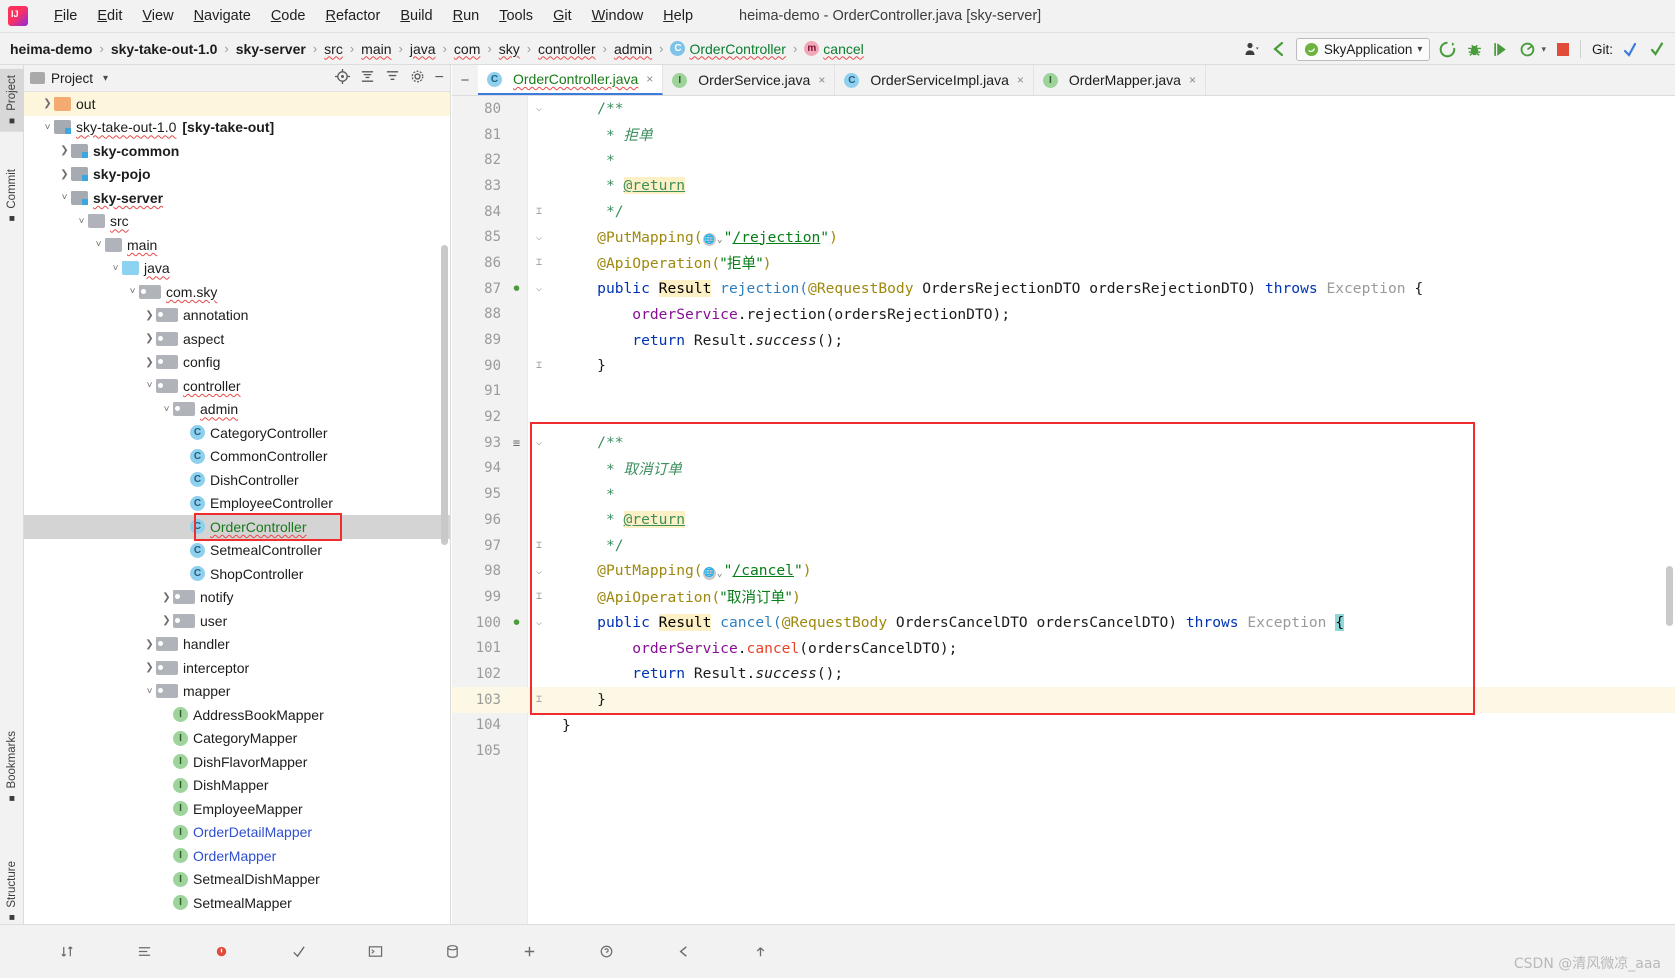 The height and width of the screenshot is (978, 1675). I want to click on project-tree-scrollbar, so click(444, 395).